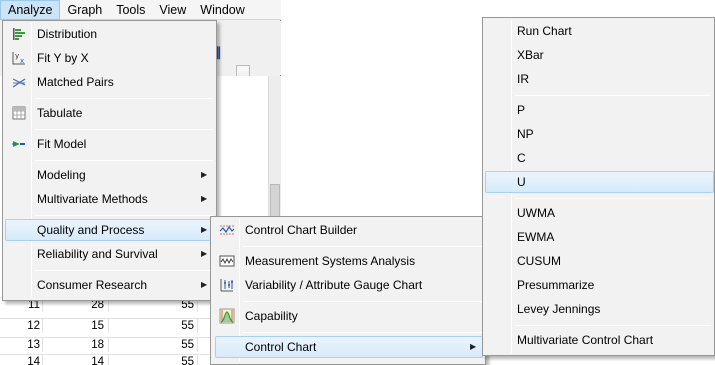  Describe the element at coordinates (76, 345) in the screenshot. I see `table-cell: 18` at that location.